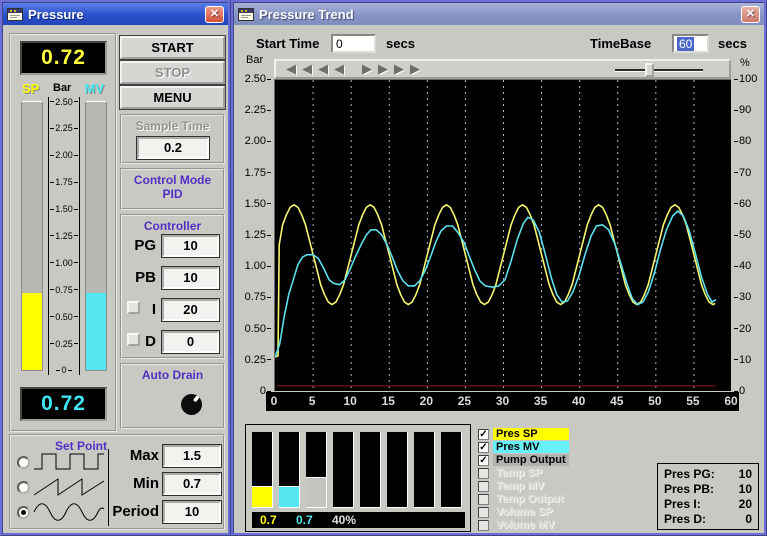 The height and width of the screenshot is (536, 767). What do you see at coordinates (540, 401) in the screenshot?
I see `x-tick-label: 35` at bounding box center [540, 401].